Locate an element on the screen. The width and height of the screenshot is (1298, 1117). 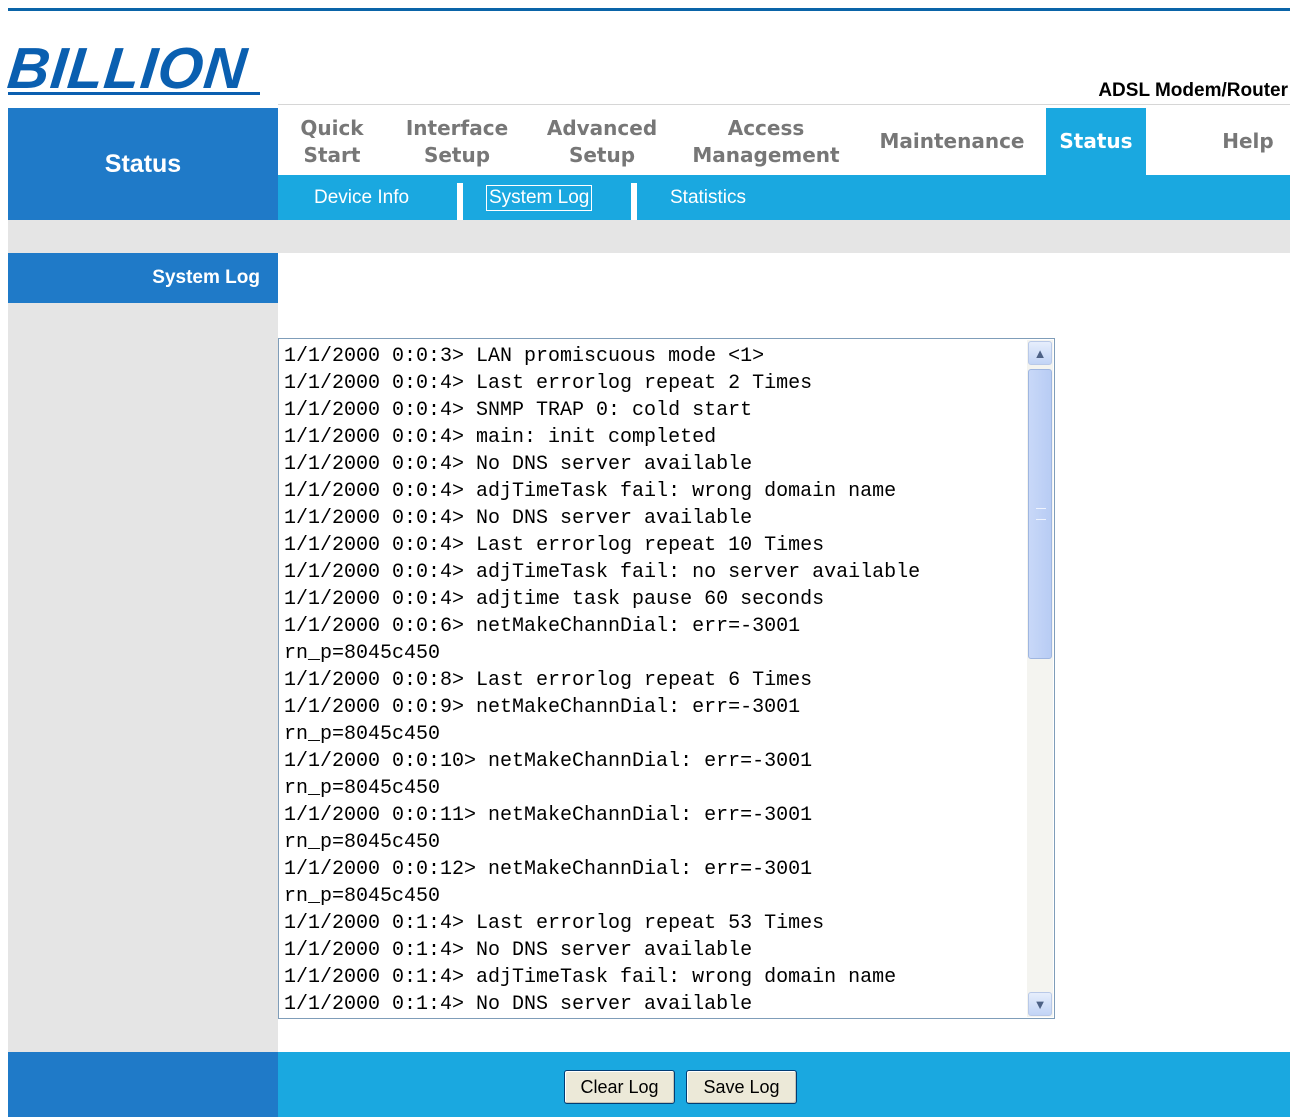
logo-wordmark: BILLION is located at coordinates (127, 68).